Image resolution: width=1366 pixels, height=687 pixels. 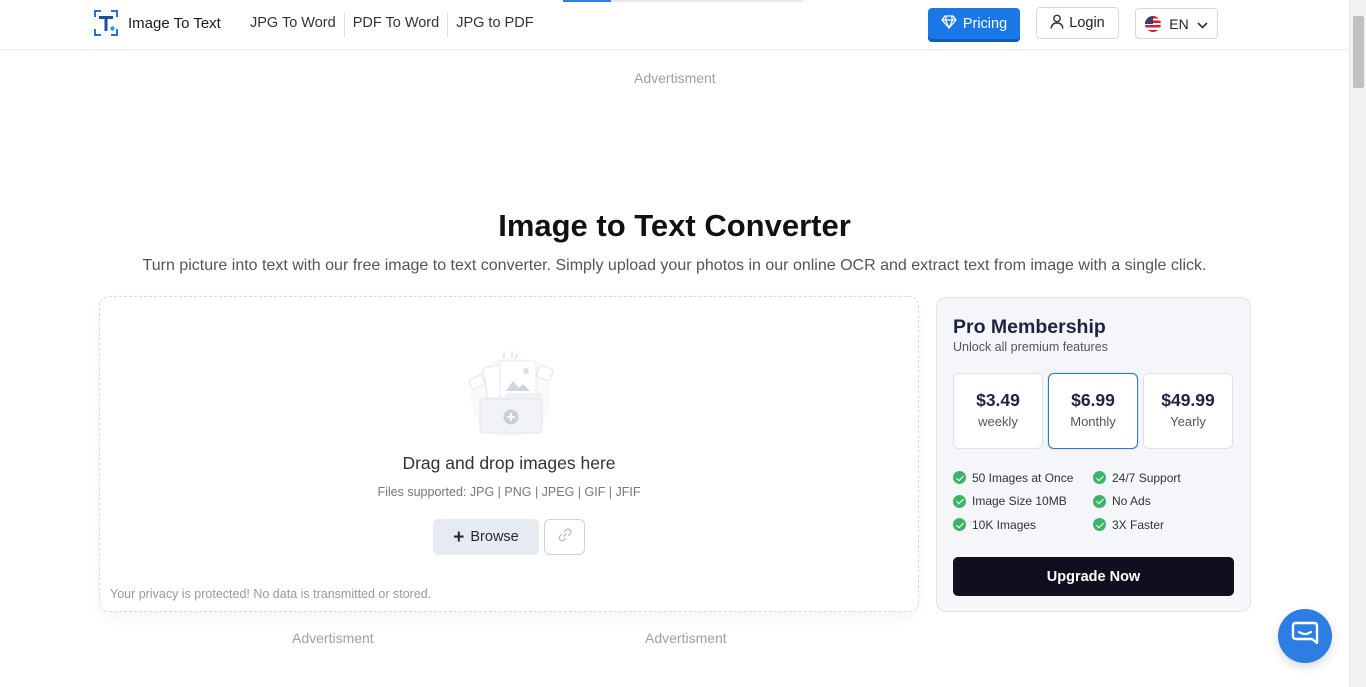 What do you see at coordinates (675, 78) in the screenshot?
I see `advertisement-label-top: Advertisment` at bounding box center [675, 78].